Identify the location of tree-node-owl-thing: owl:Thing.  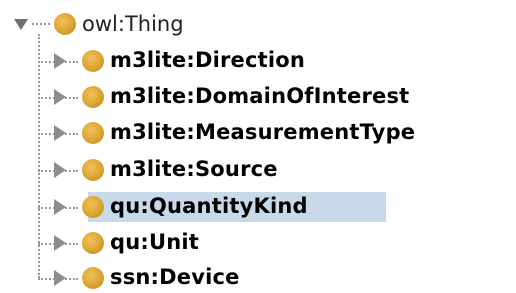
(99, 24).